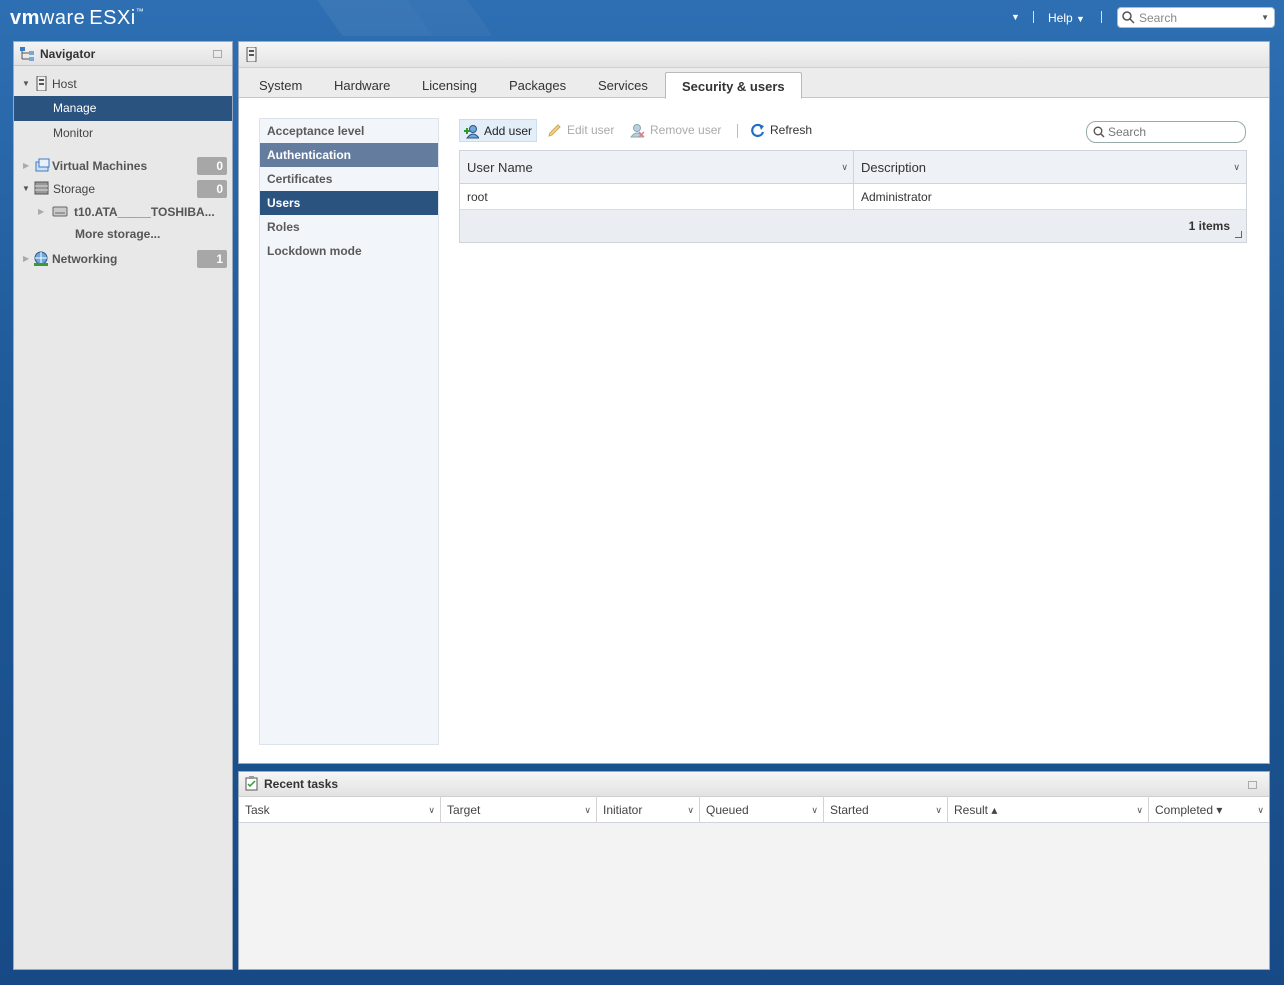  I want to click on edit-user-button: Edit user, so click(578, 130).